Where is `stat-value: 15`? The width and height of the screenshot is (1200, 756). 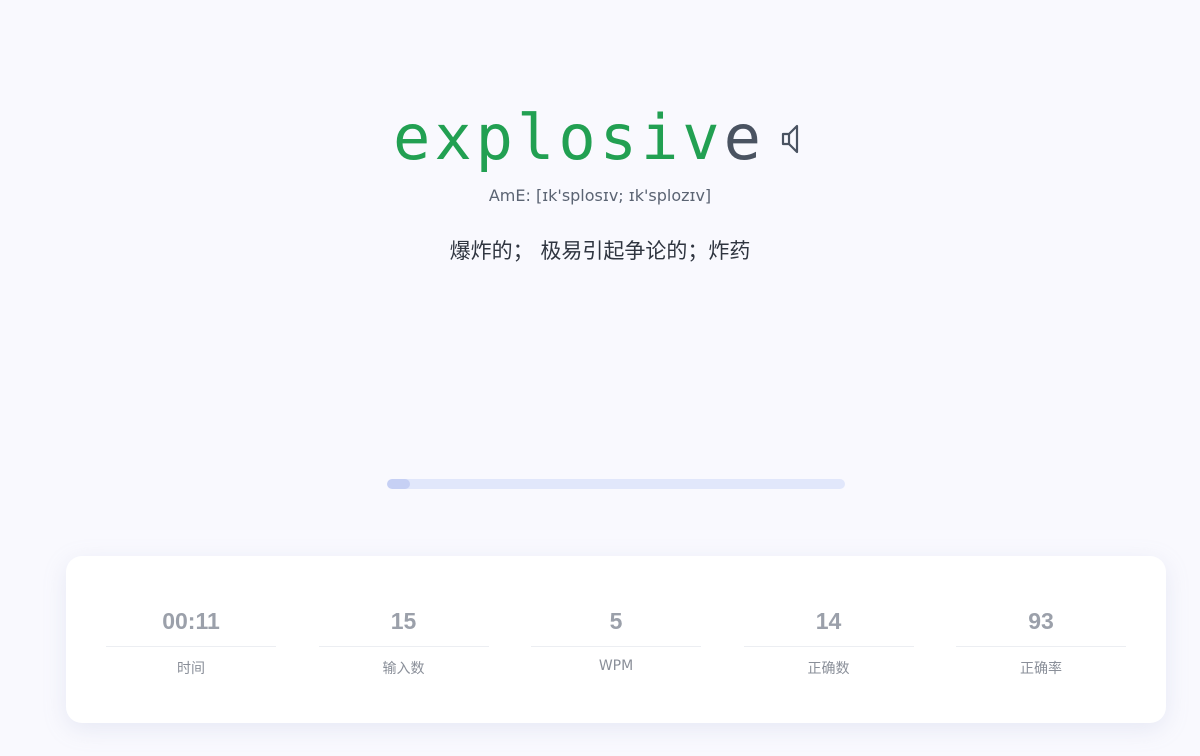
stat-value: 15 is located at coordinates (403, 621).